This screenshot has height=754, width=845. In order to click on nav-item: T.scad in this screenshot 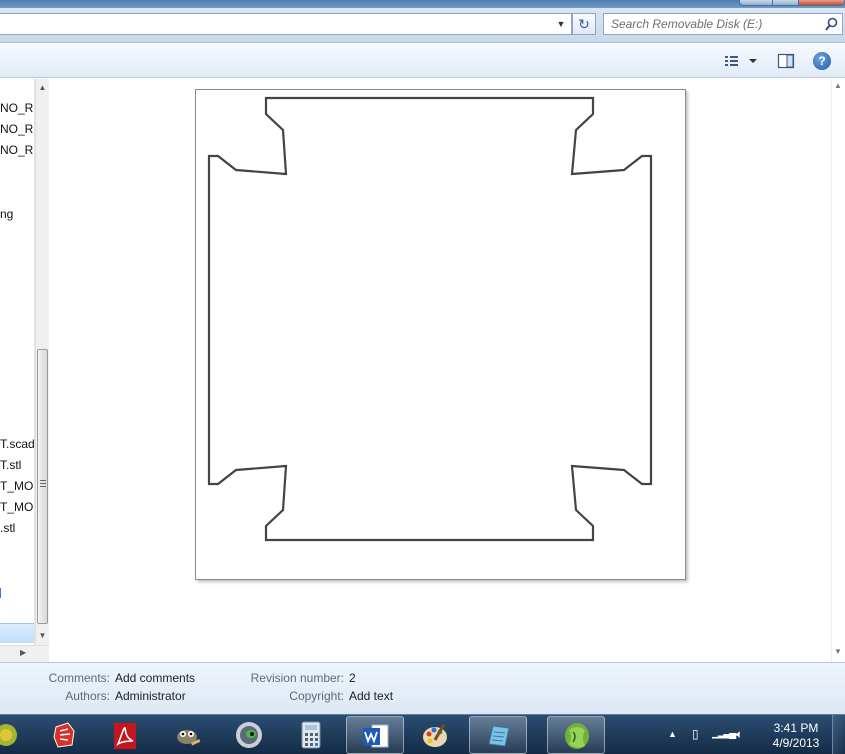, I will do `click(17, 444)`.